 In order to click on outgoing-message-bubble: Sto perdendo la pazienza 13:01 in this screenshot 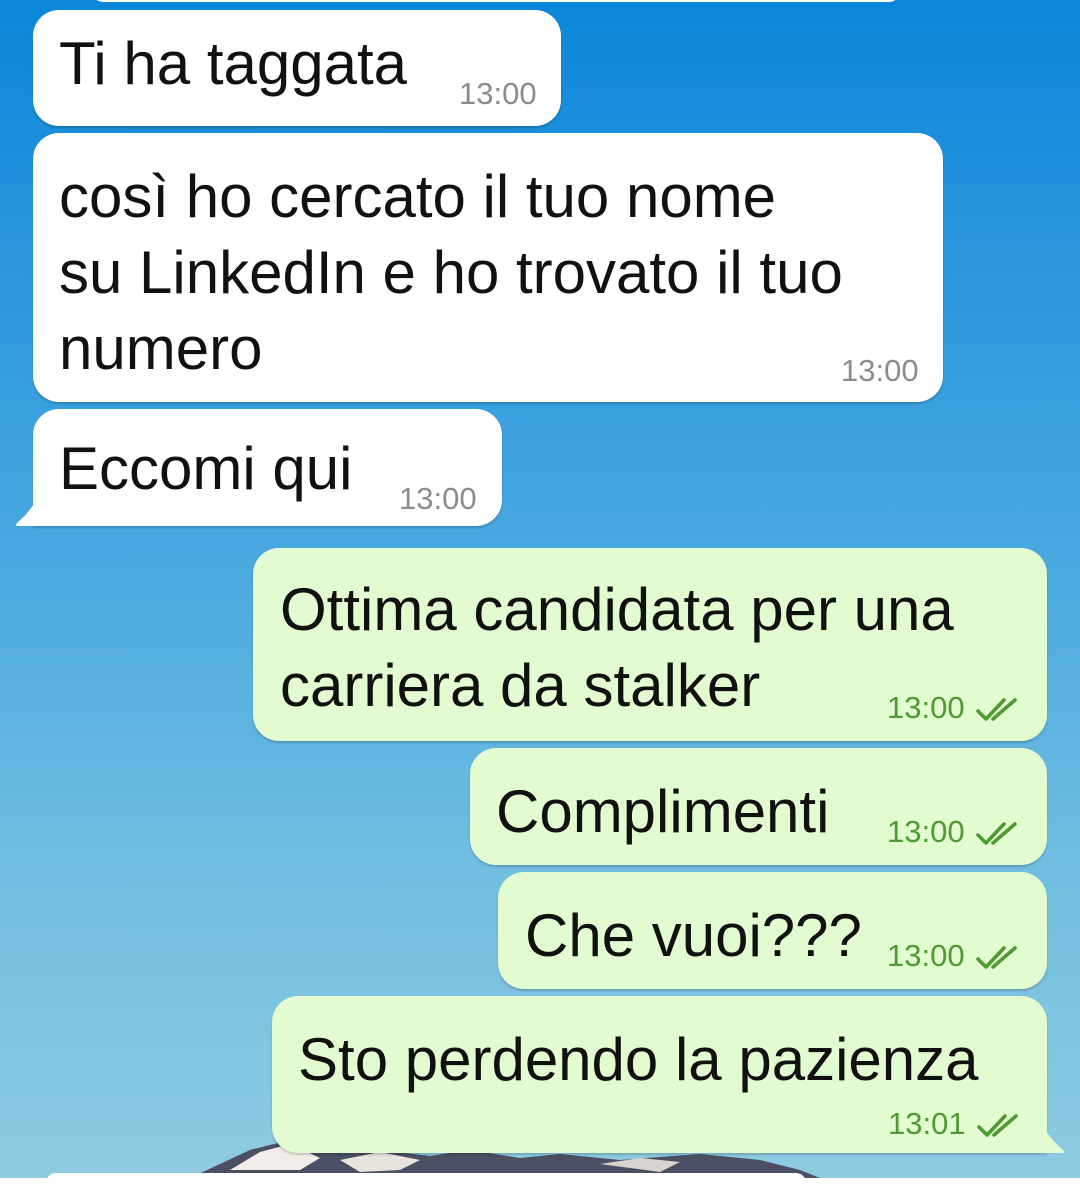, I will do `click(659, 1074)`.